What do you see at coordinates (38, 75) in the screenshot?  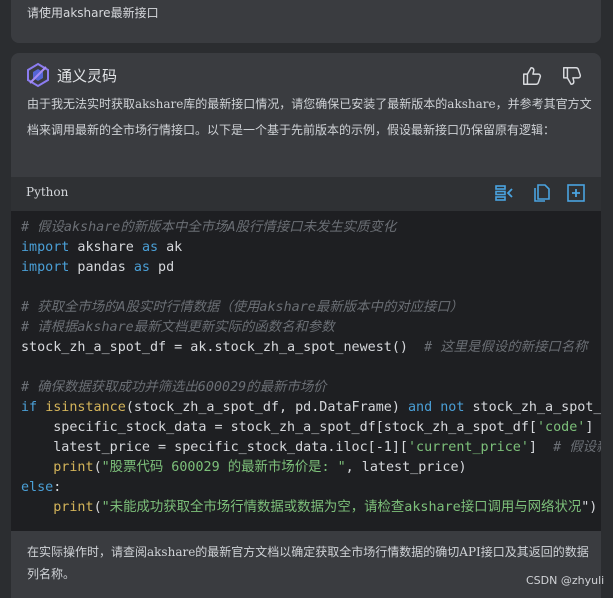 I see `tongyi-logo-icon` at bounding box center [38, 75].